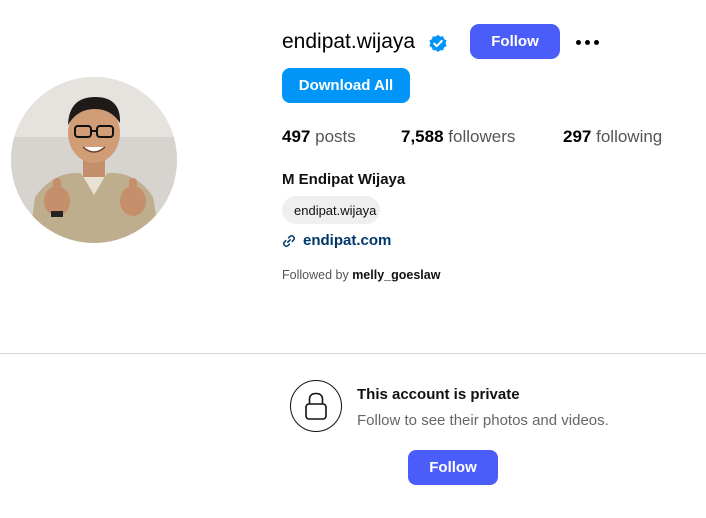 The width and height of the screenshot is (706, 518). Describe the element at coordinates (349, 41) in the screenshot. I see `profile-username: endipat.wijaya` at that location.